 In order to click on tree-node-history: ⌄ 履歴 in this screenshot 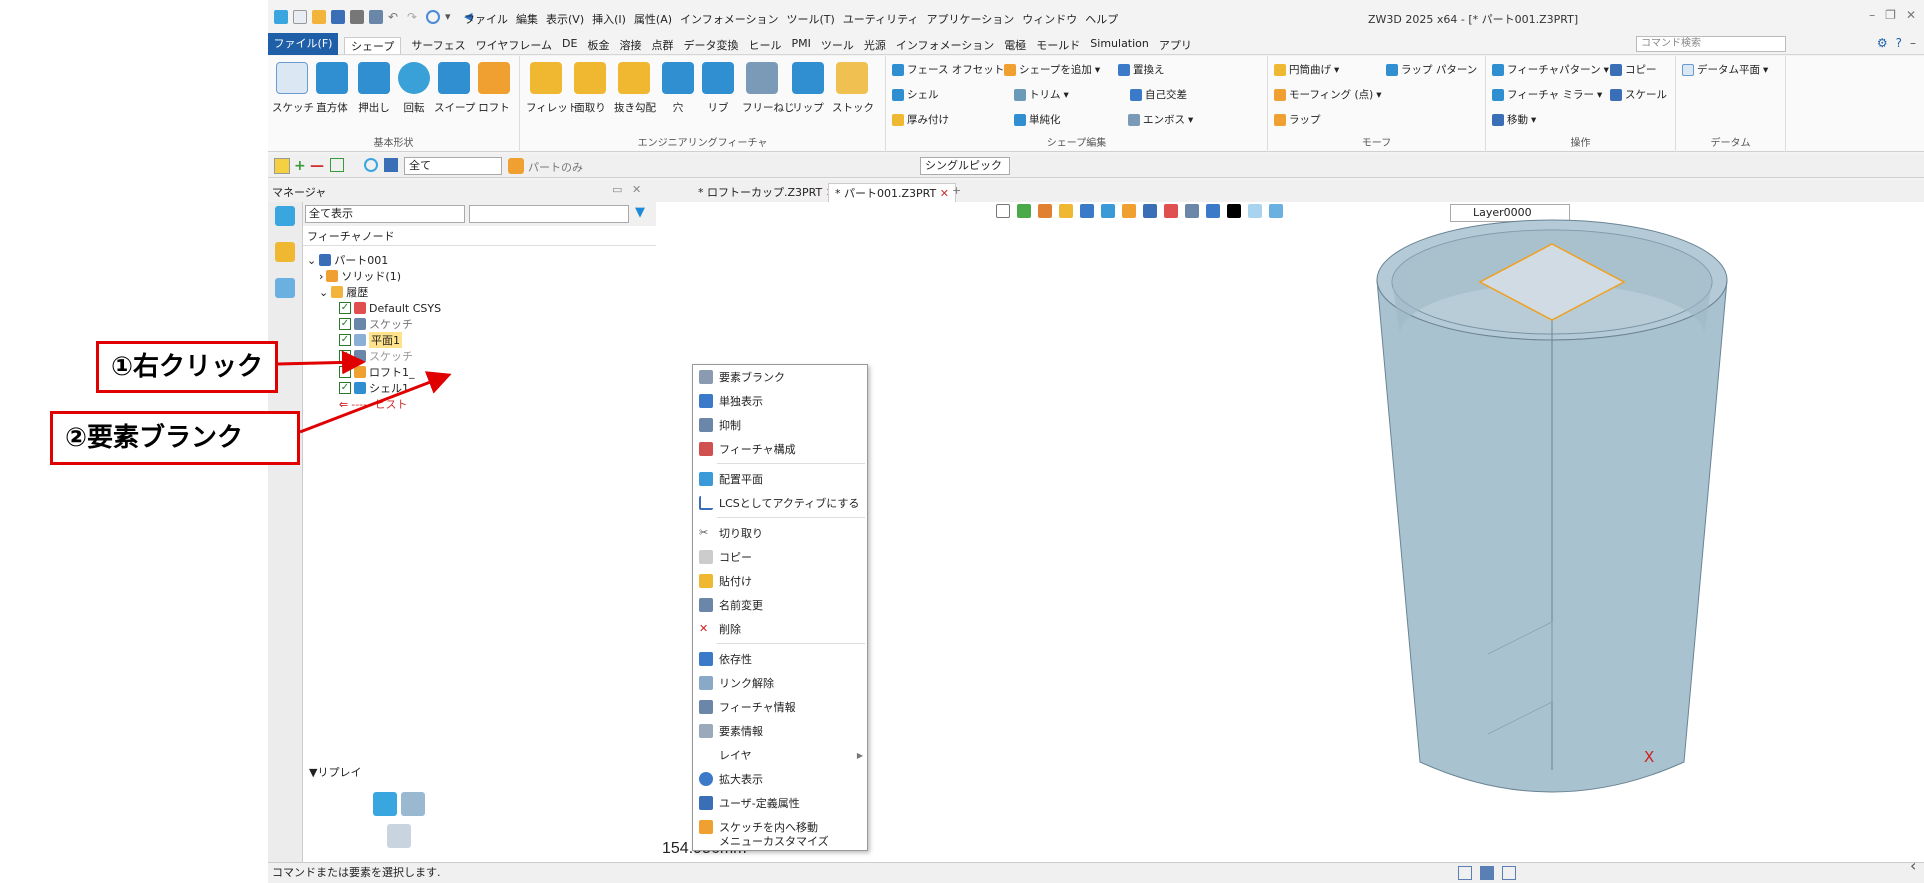, I will do `click(343, 292)`.